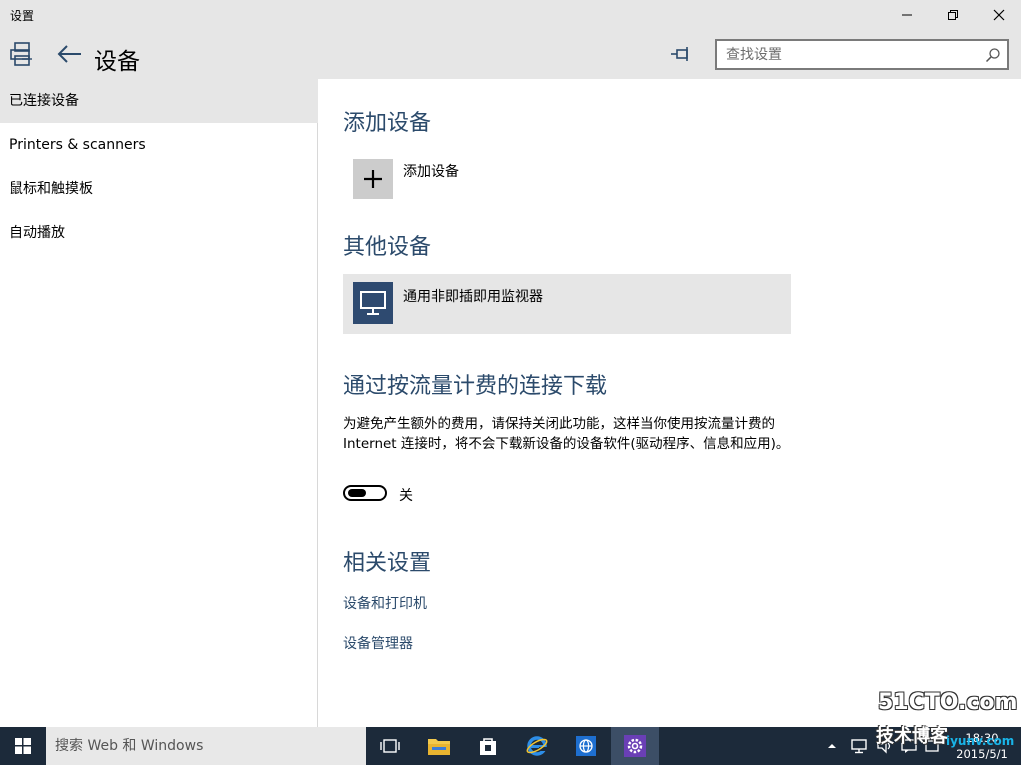 The height and width of the screenshot is (765, 1021). I want to click on store-icon, so click(488, 746).